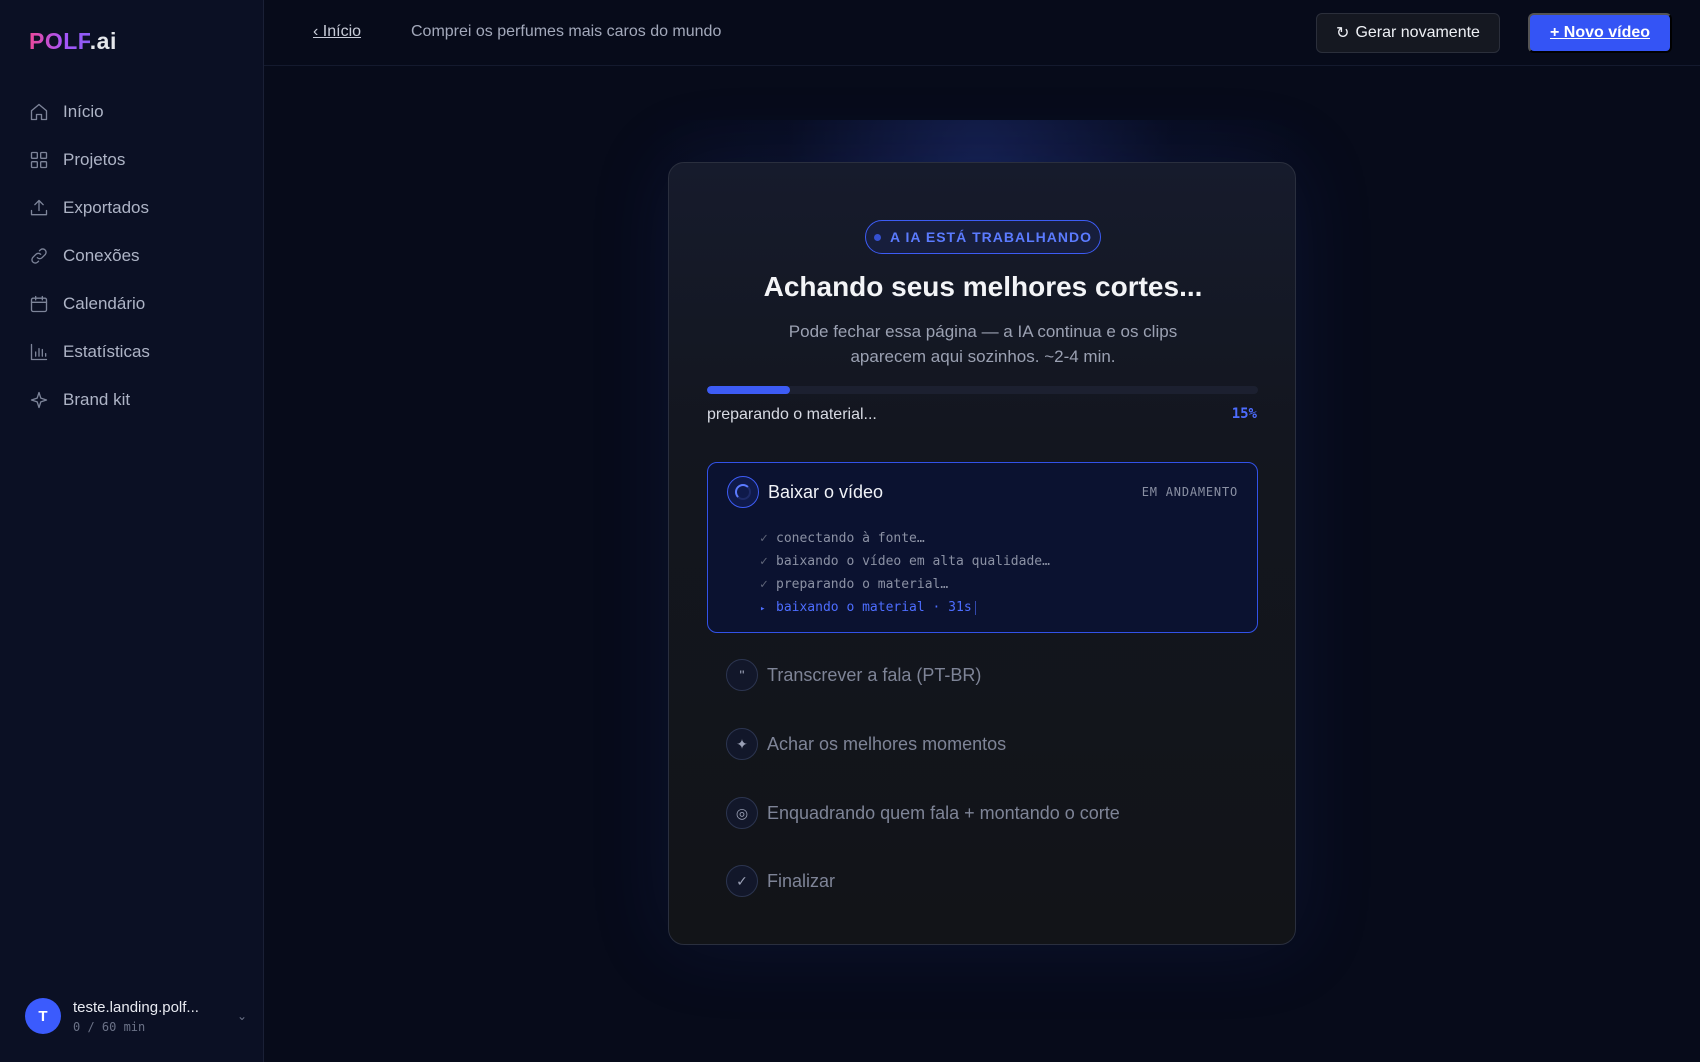 The image size is (1700, 1062). I want to click on sidebar-item-label: Estatísticas, so click(106, 351).